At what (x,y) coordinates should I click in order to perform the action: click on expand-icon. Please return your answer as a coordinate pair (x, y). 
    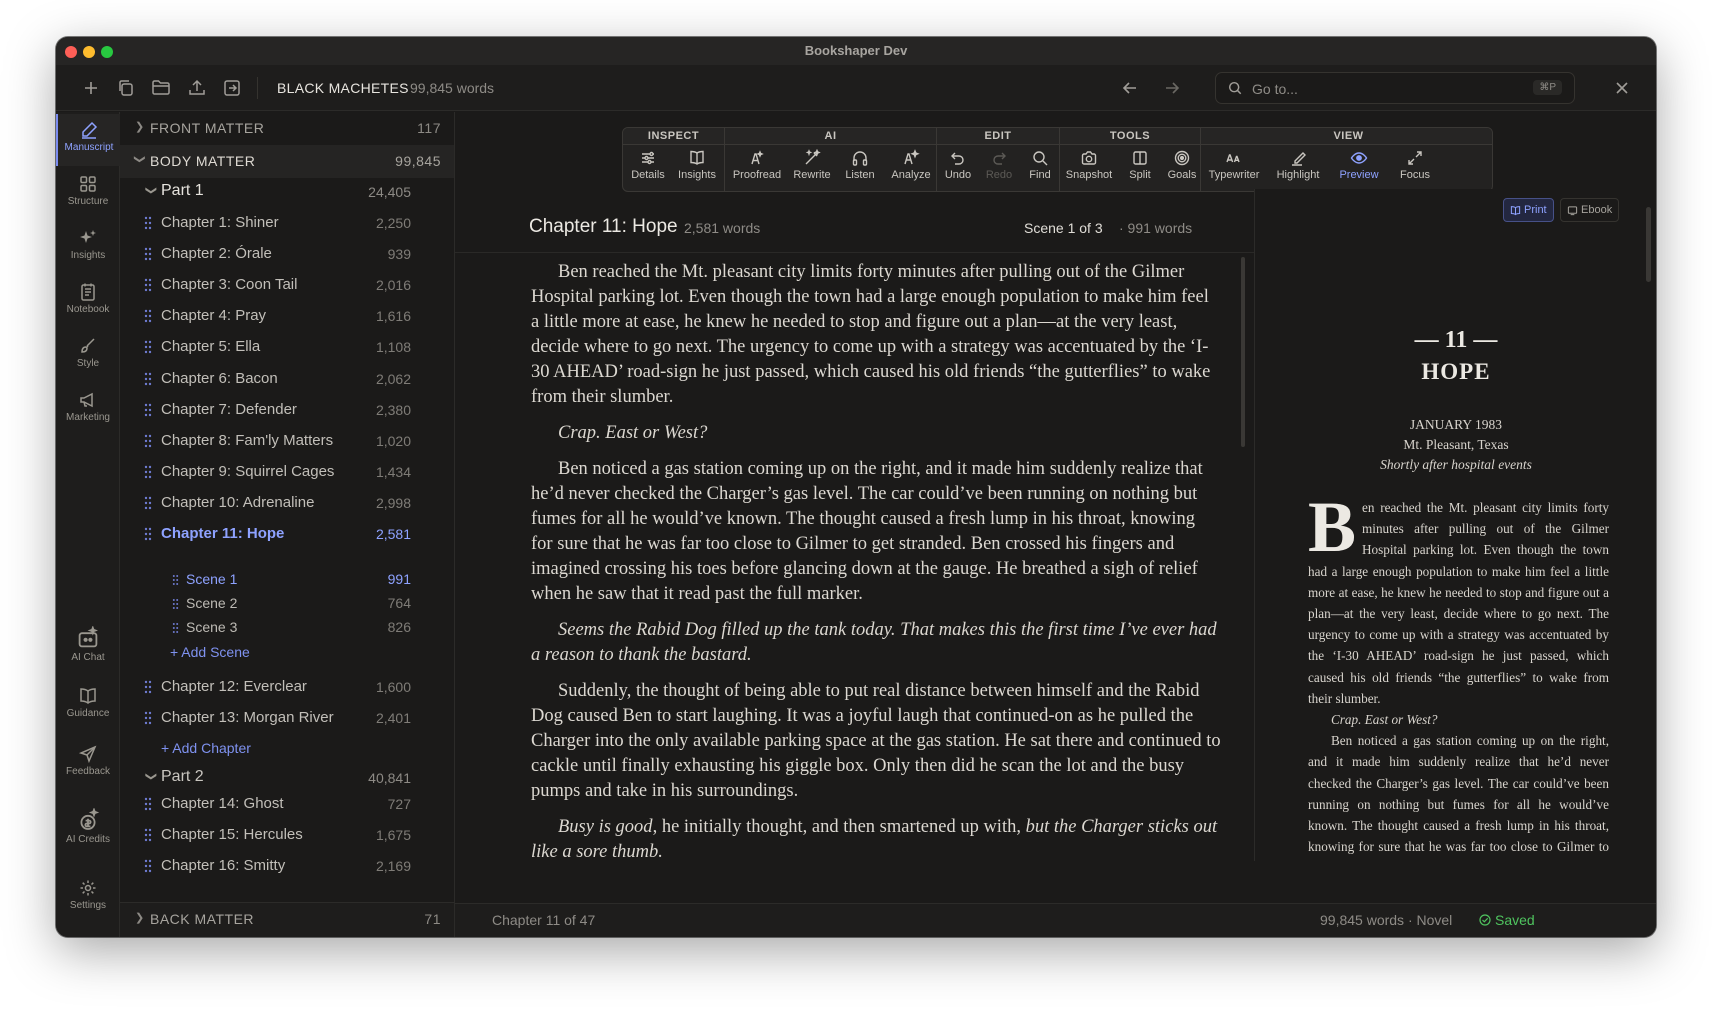
    Looking at the image, I should click on (1415, 158).